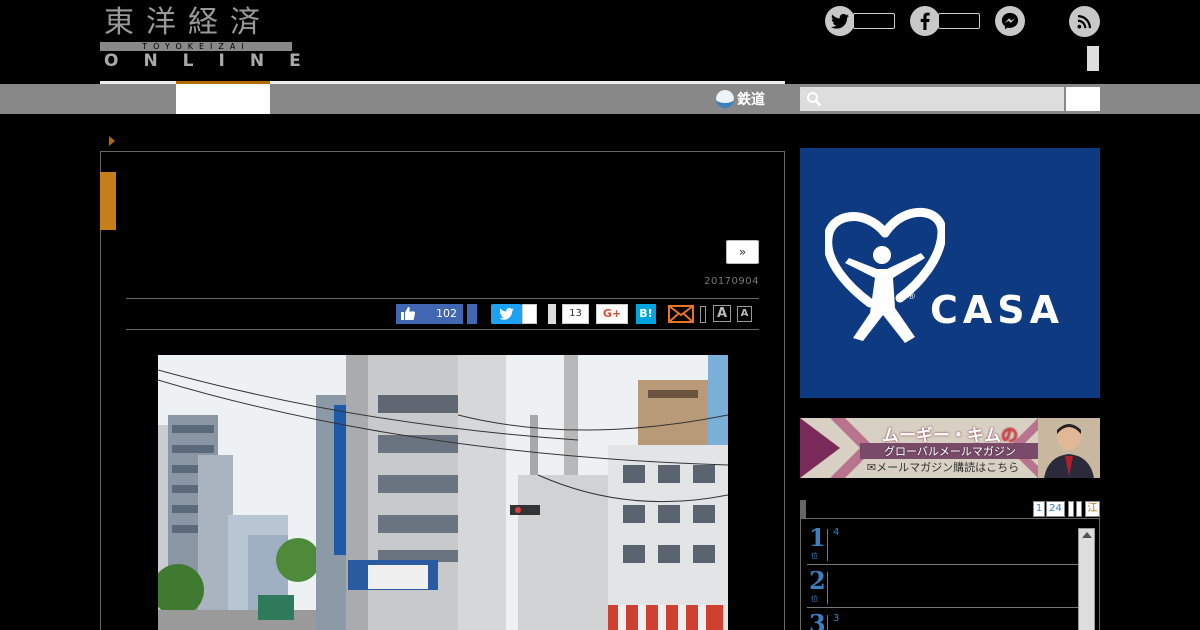  I want to click on rail-label: 鉄道, so click(751, 100).